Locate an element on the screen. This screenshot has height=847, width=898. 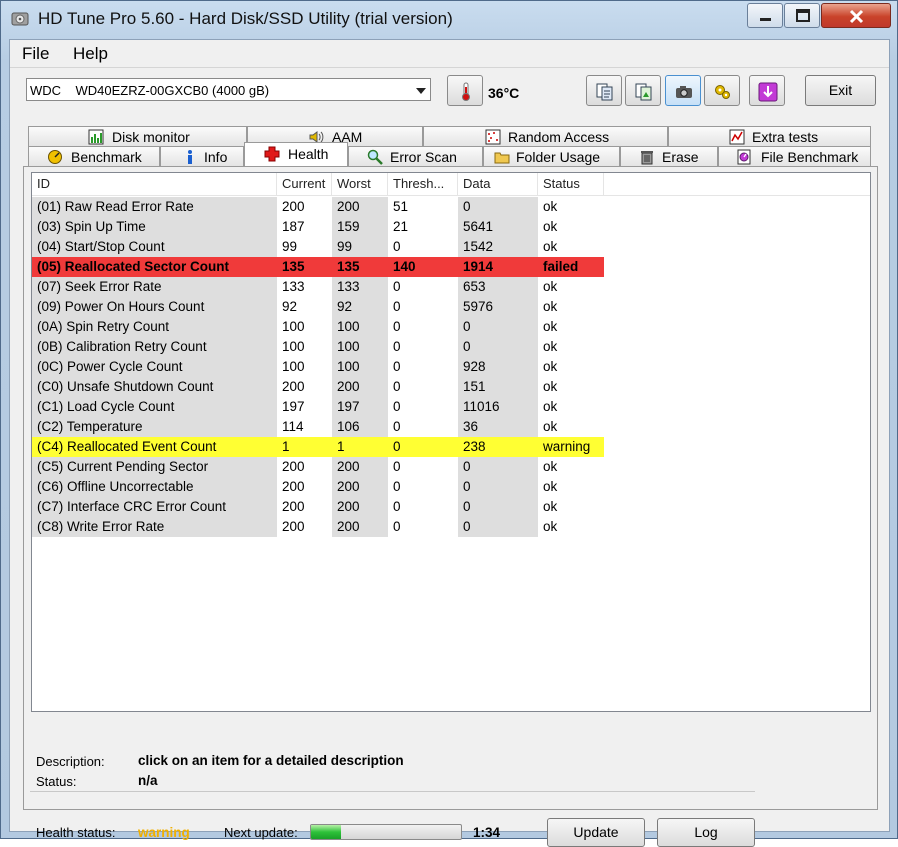
column-header-current: Current is located at coordinates (304, 184).